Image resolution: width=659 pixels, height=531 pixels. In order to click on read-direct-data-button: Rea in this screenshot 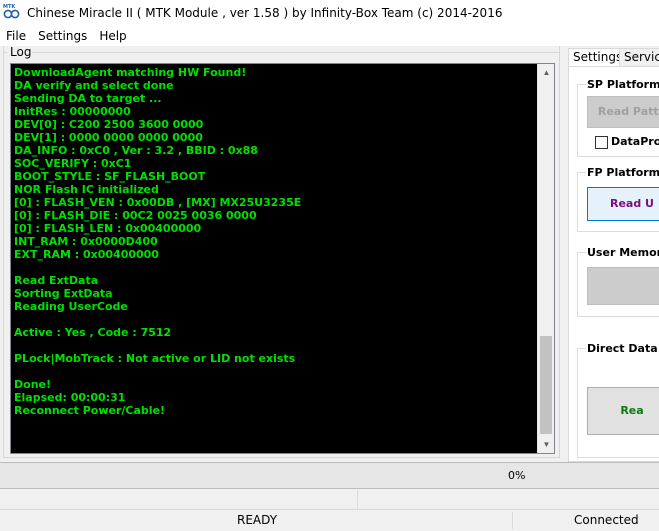, I will do `click(623, 411)`.